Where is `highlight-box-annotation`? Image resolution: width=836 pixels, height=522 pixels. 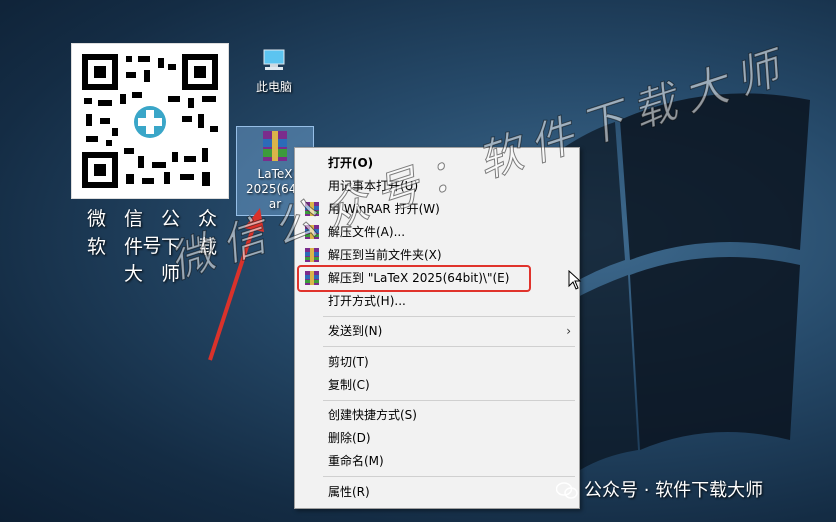
highlight-box-annotation is located at coordinates (414, 278).